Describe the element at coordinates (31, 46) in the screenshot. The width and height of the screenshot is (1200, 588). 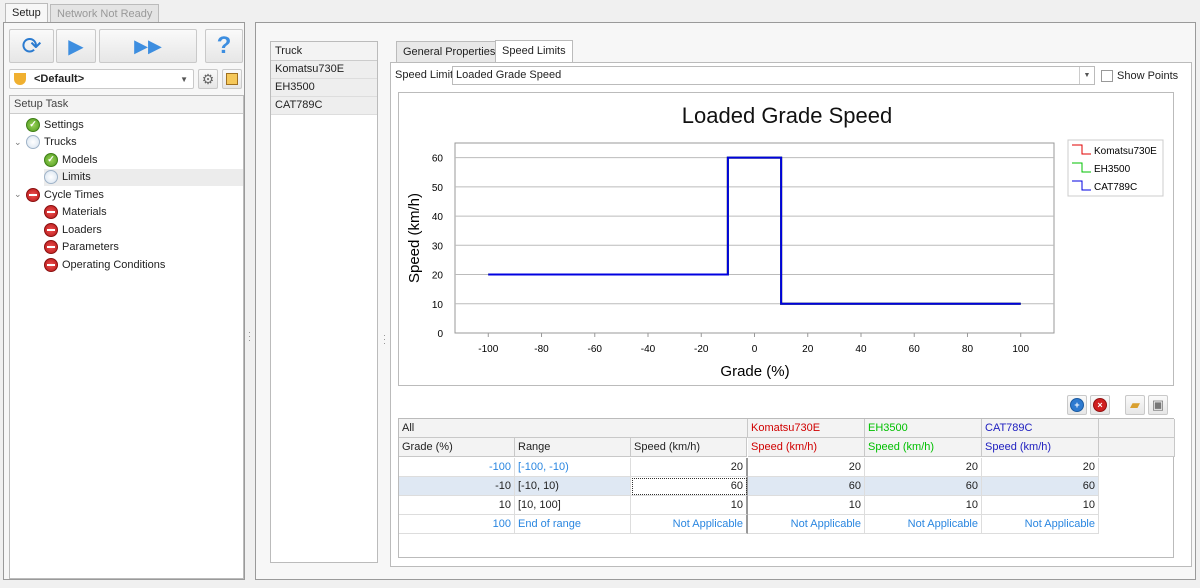
I see `refresh-button: ⟳` at that location.